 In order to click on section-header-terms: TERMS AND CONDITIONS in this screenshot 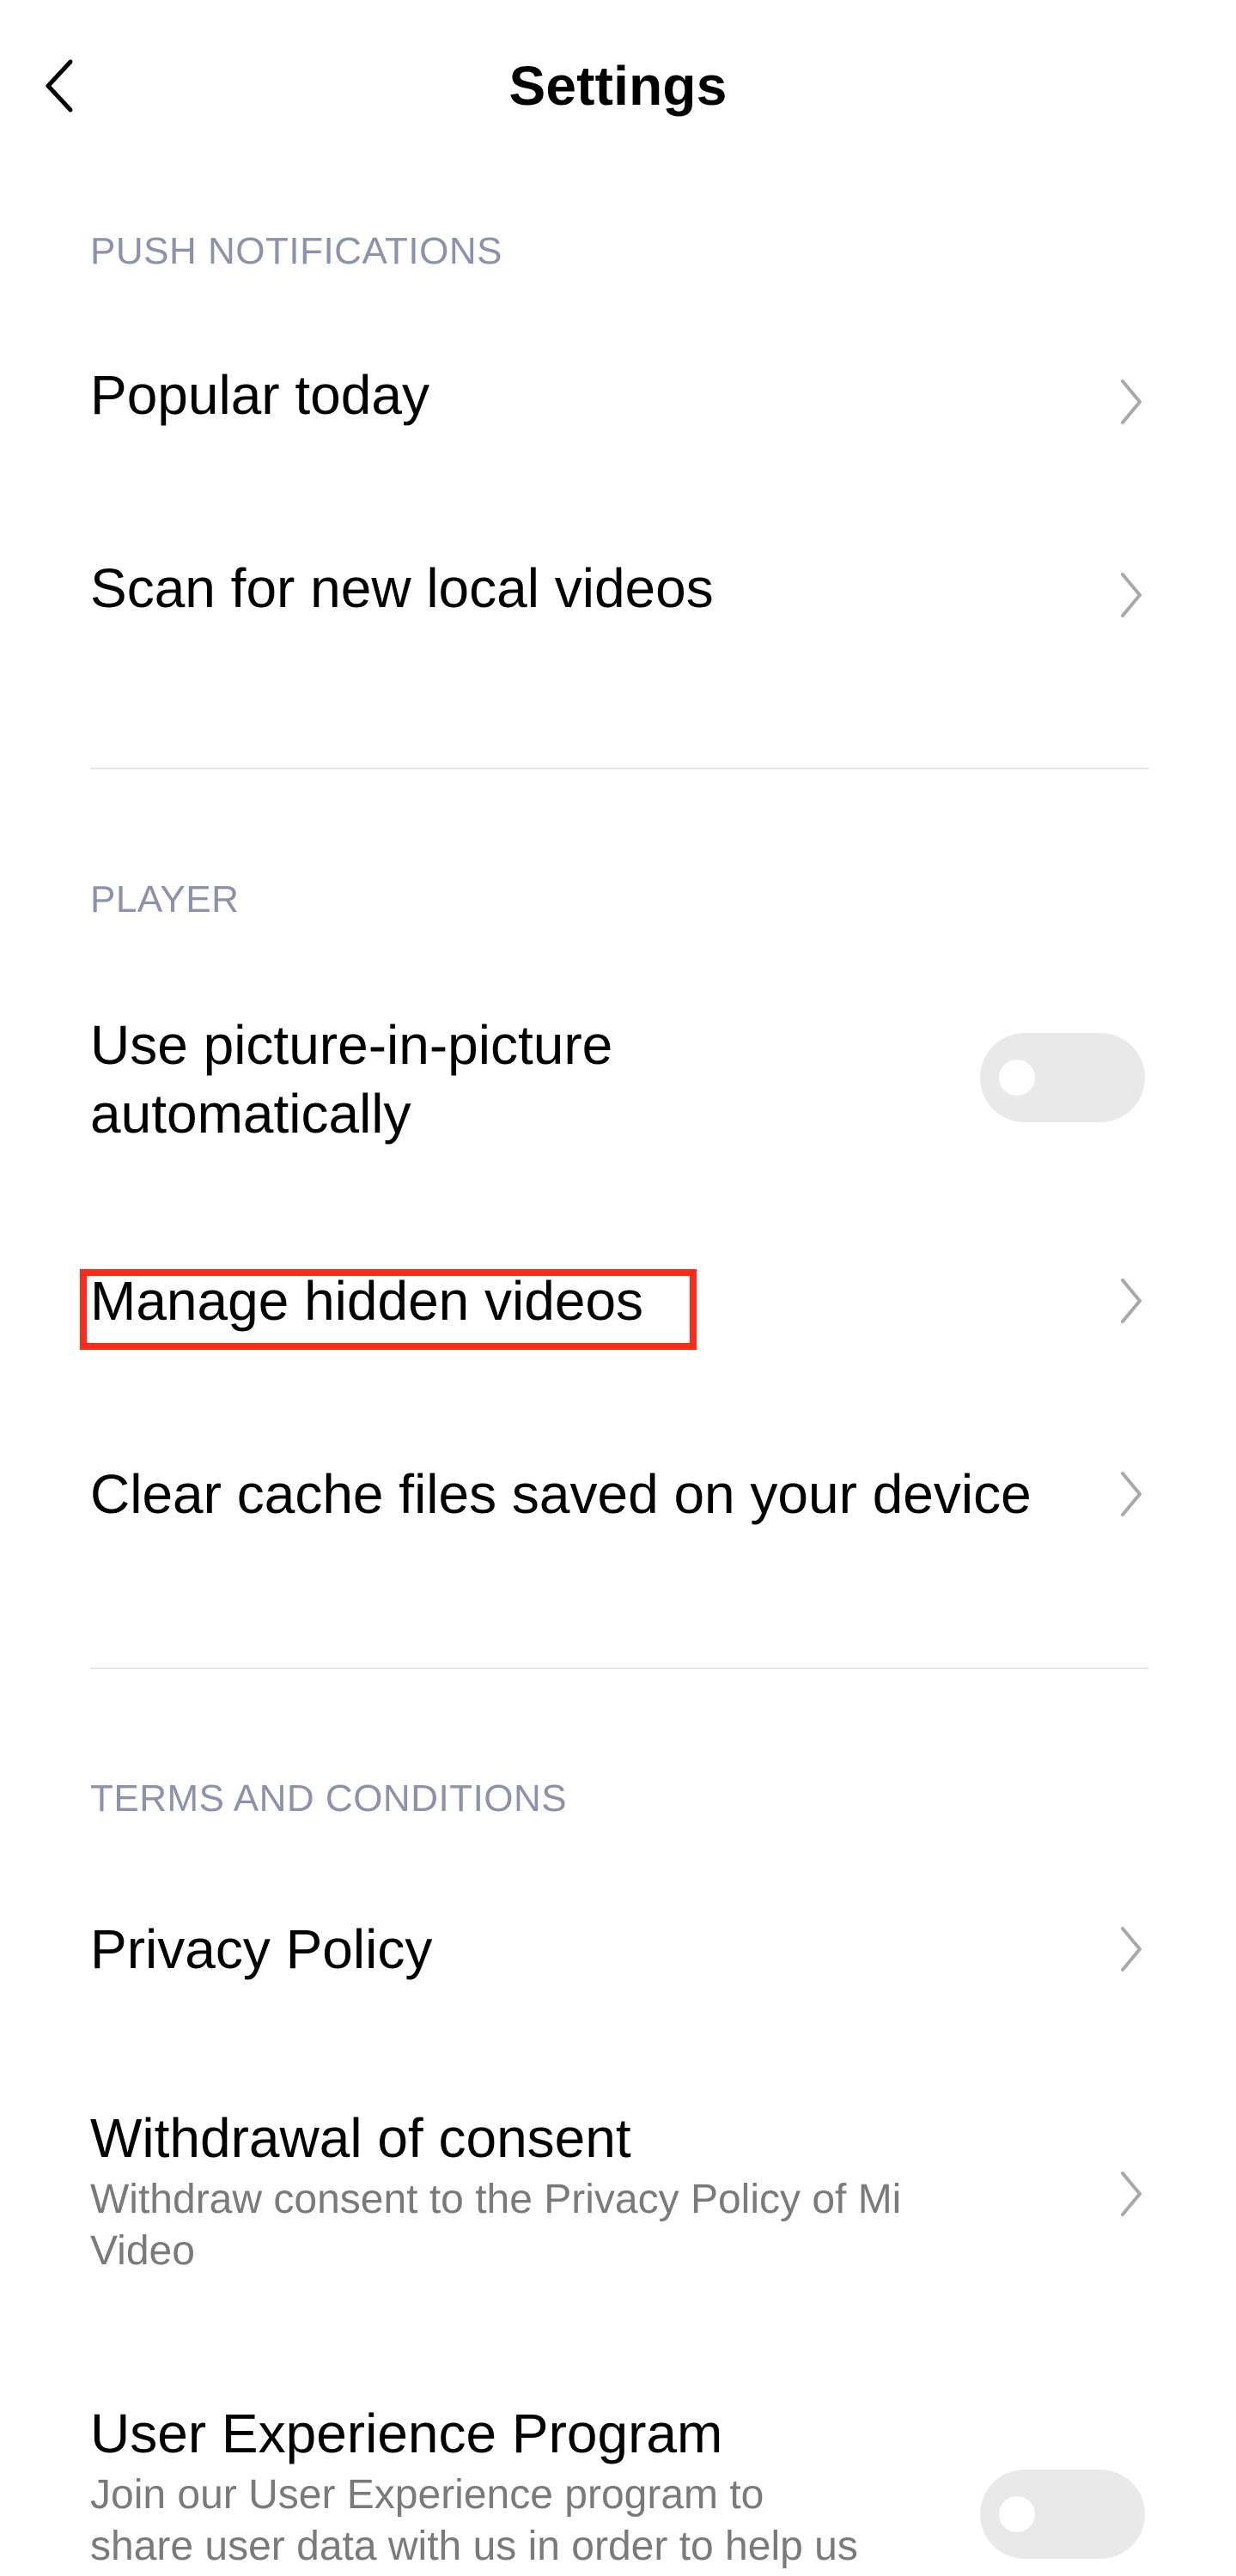, I will do `click(329, 1799)`.